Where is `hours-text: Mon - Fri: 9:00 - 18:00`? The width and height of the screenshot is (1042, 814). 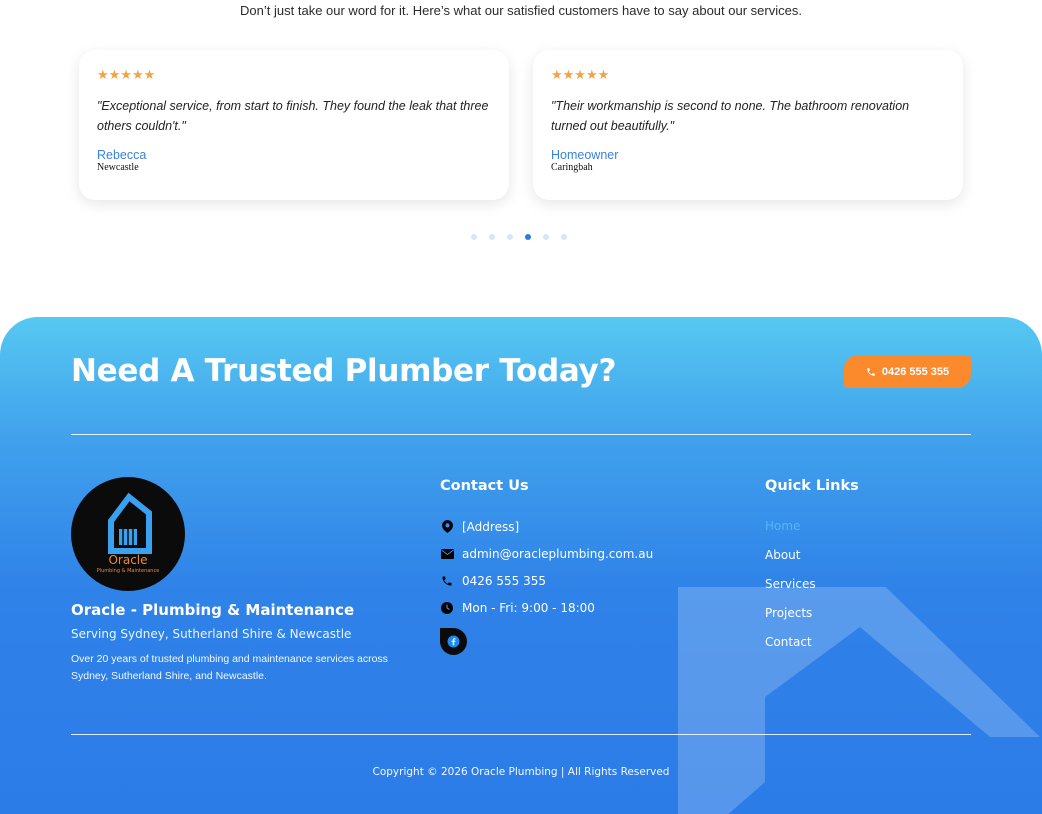
hours-text: Mon - Fri: 9:00 - 18:00 is located at coordinates (528, 607).